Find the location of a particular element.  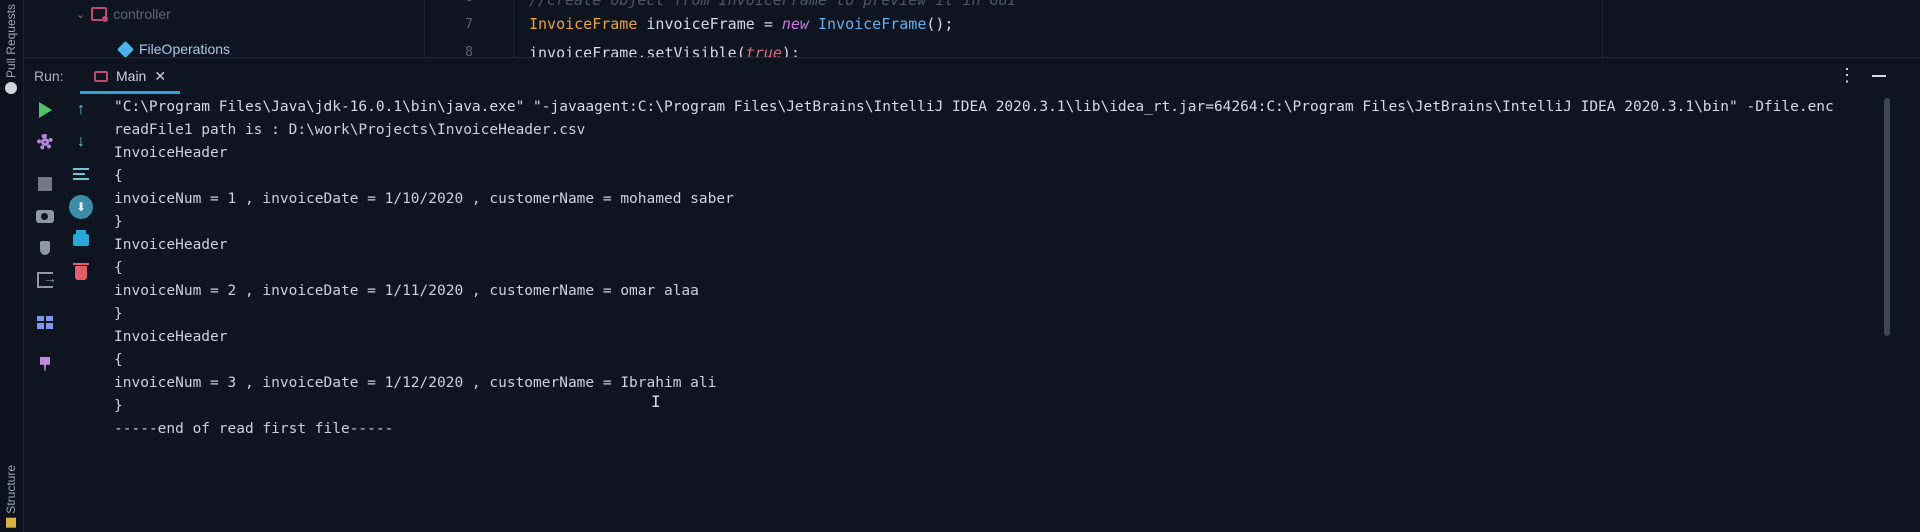

trash-icon is located at coordinates (81, 271).